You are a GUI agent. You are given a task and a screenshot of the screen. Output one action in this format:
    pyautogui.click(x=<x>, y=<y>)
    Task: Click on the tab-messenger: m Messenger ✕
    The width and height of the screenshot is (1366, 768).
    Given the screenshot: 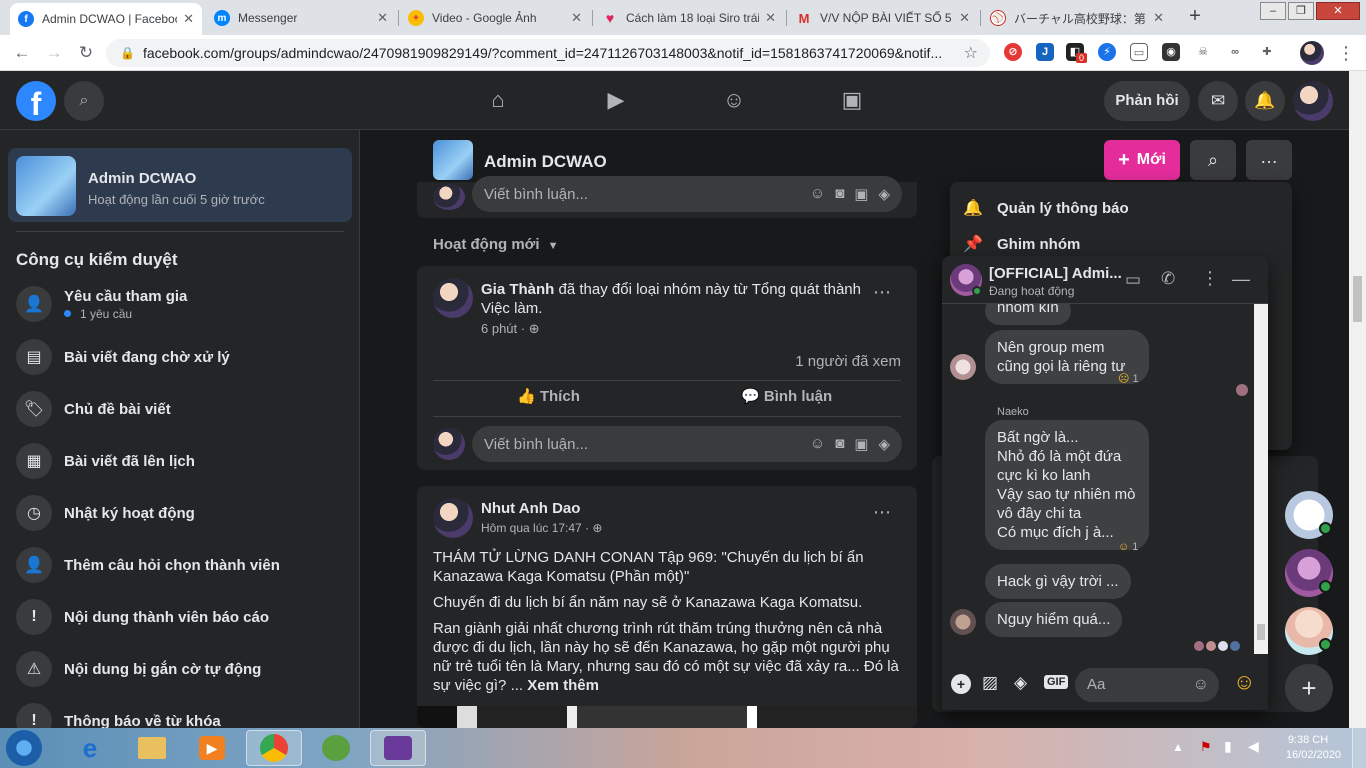 What is the action you would take?
    pyautogui.click(x=301, y=18)
    